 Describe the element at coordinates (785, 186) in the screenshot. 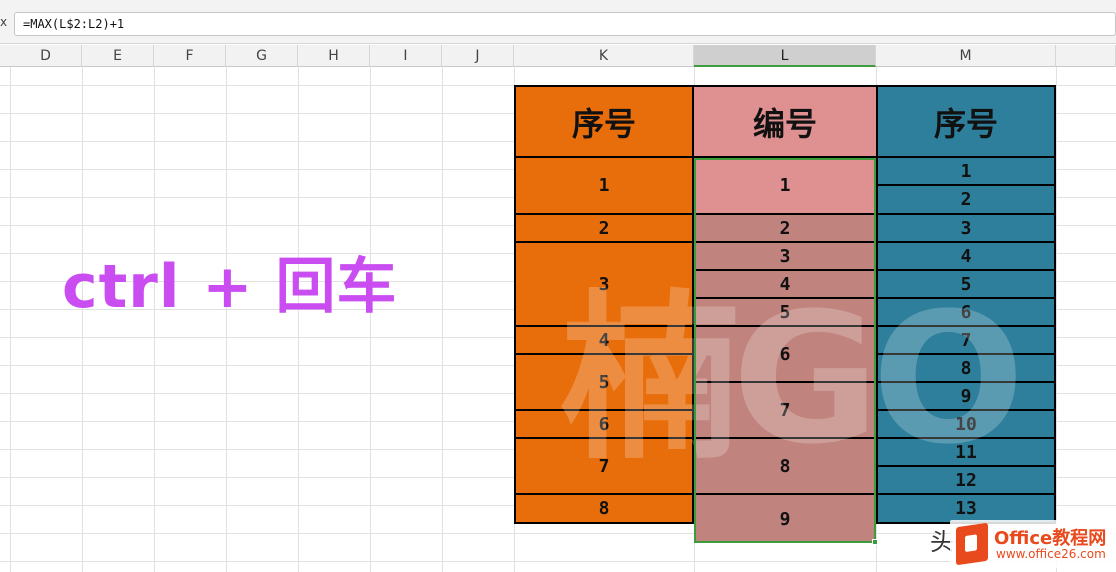

I see `l-cell-1: 1` at that location.